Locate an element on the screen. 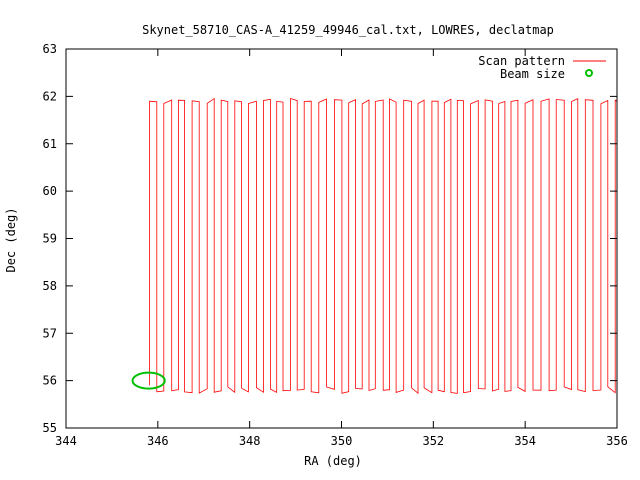 The width and height of the screenshot is (640, 480). legend: Scan pattern Beam size is located at coordinates (542, 67).